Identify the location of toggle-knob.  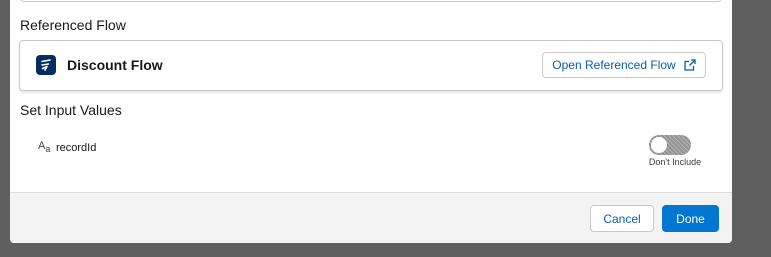
(659, 145).